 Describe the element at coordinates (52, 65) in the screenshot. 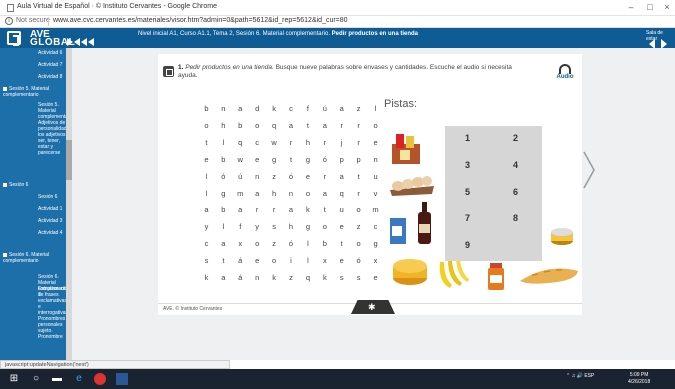

I see `sidebar-item: Actividad 7` at that location.